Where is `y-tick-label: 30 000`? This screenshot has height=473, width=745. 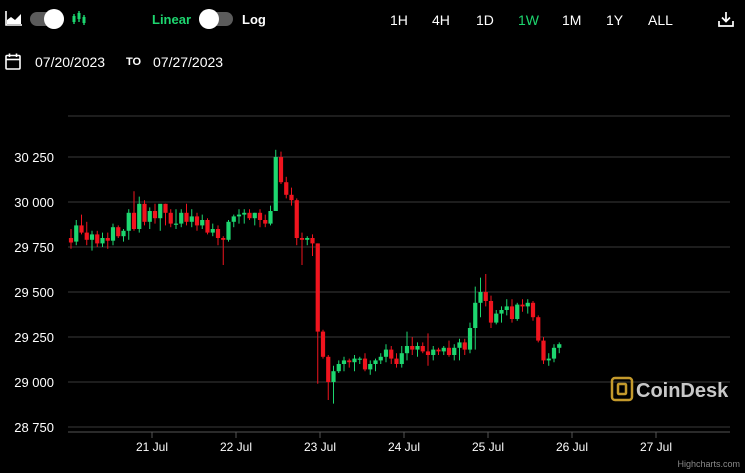 y-tick-label: 30 000 is located at coordinates (34, 202).